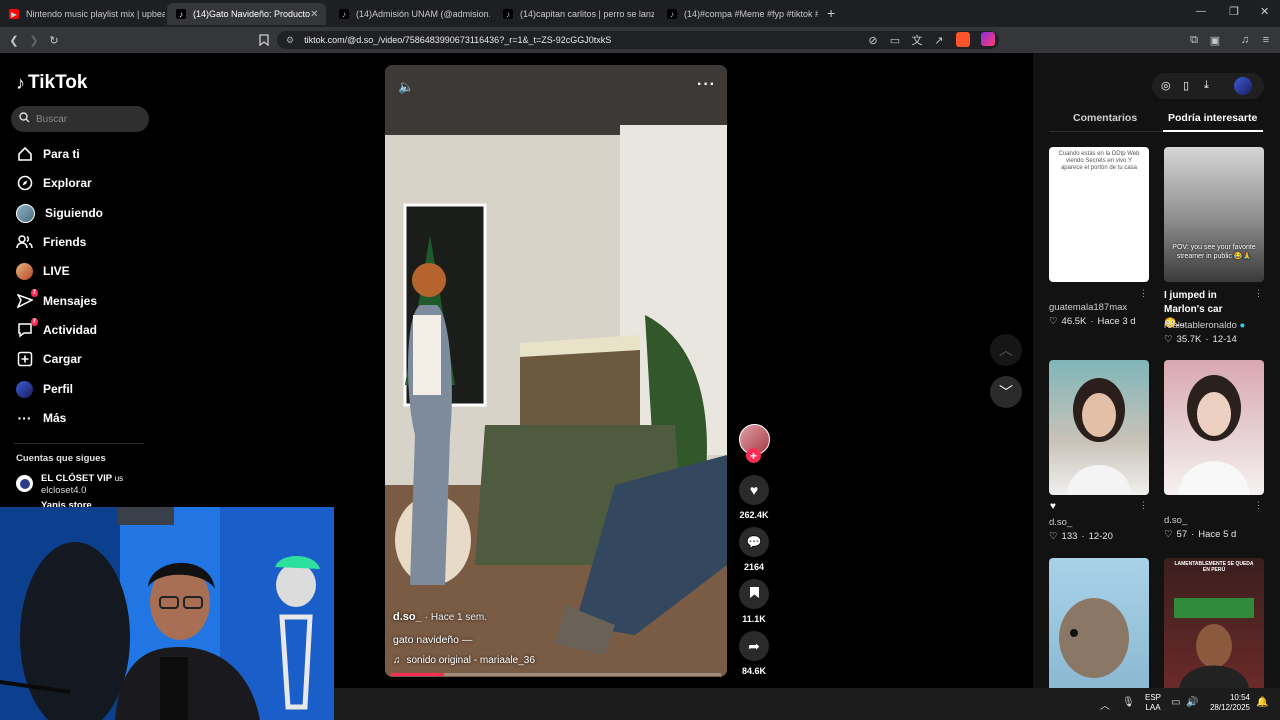 Image resolution: width=1280 pixels, height=720 pixels. Describe the element at coordinates (706, 85) in the screenshot. I see `more-options-icon: ···` at that location.